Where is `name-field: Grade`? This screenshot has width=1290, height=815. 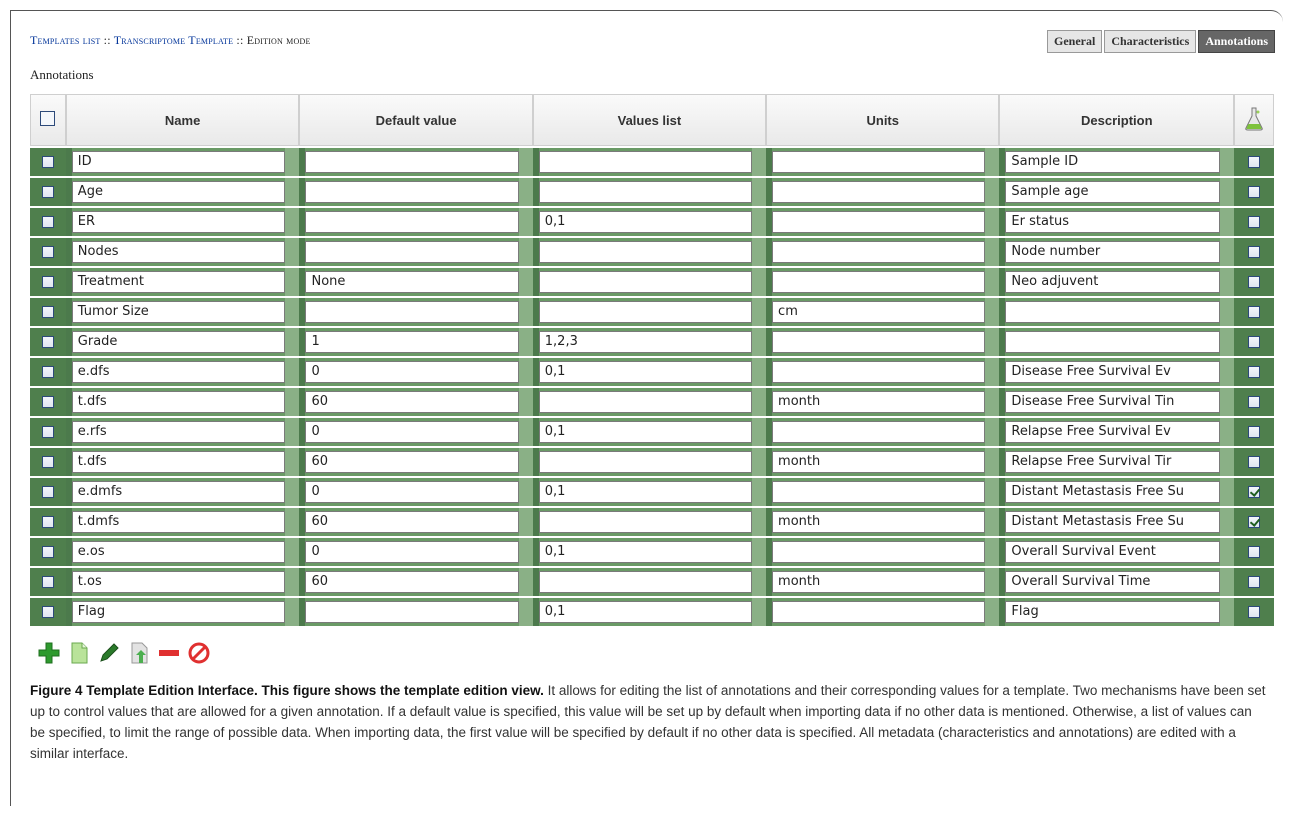 name-field: Grade is located at coordinates (178, 342).